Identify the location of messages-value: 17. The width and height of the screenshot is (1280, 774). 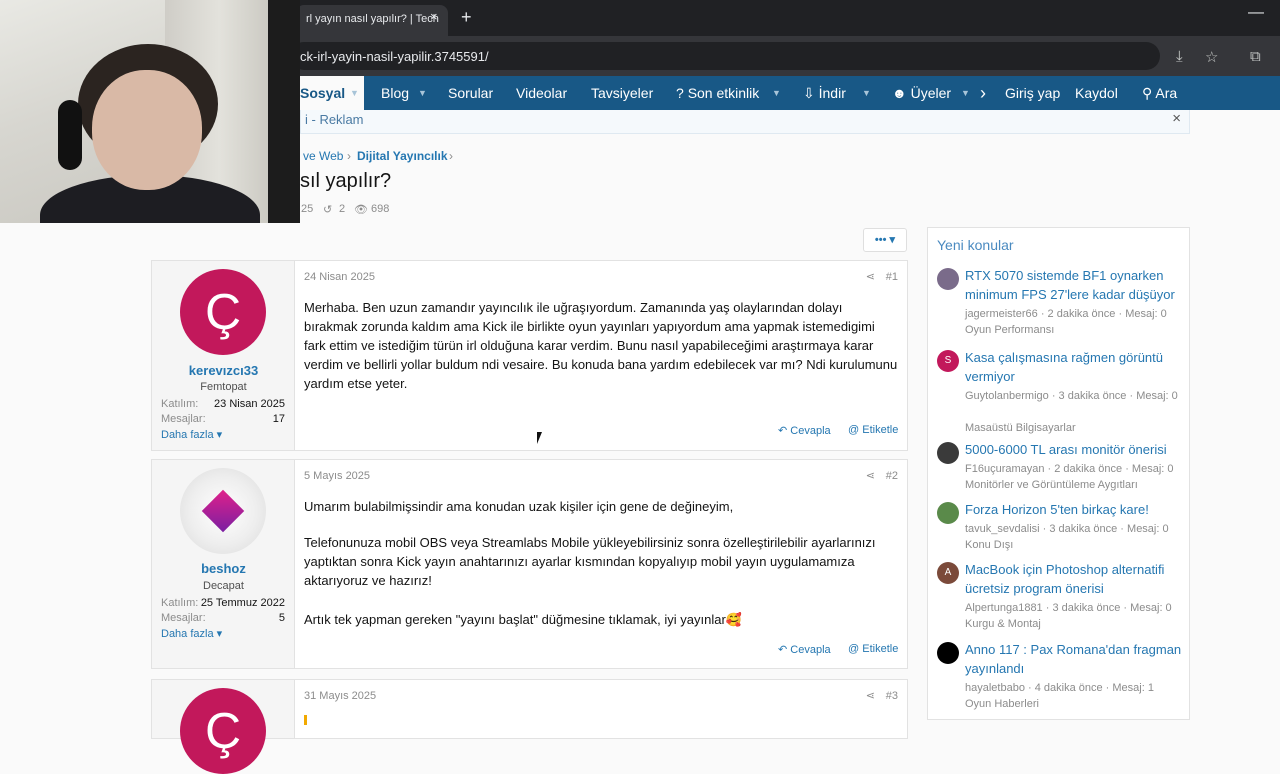
(278, 419).